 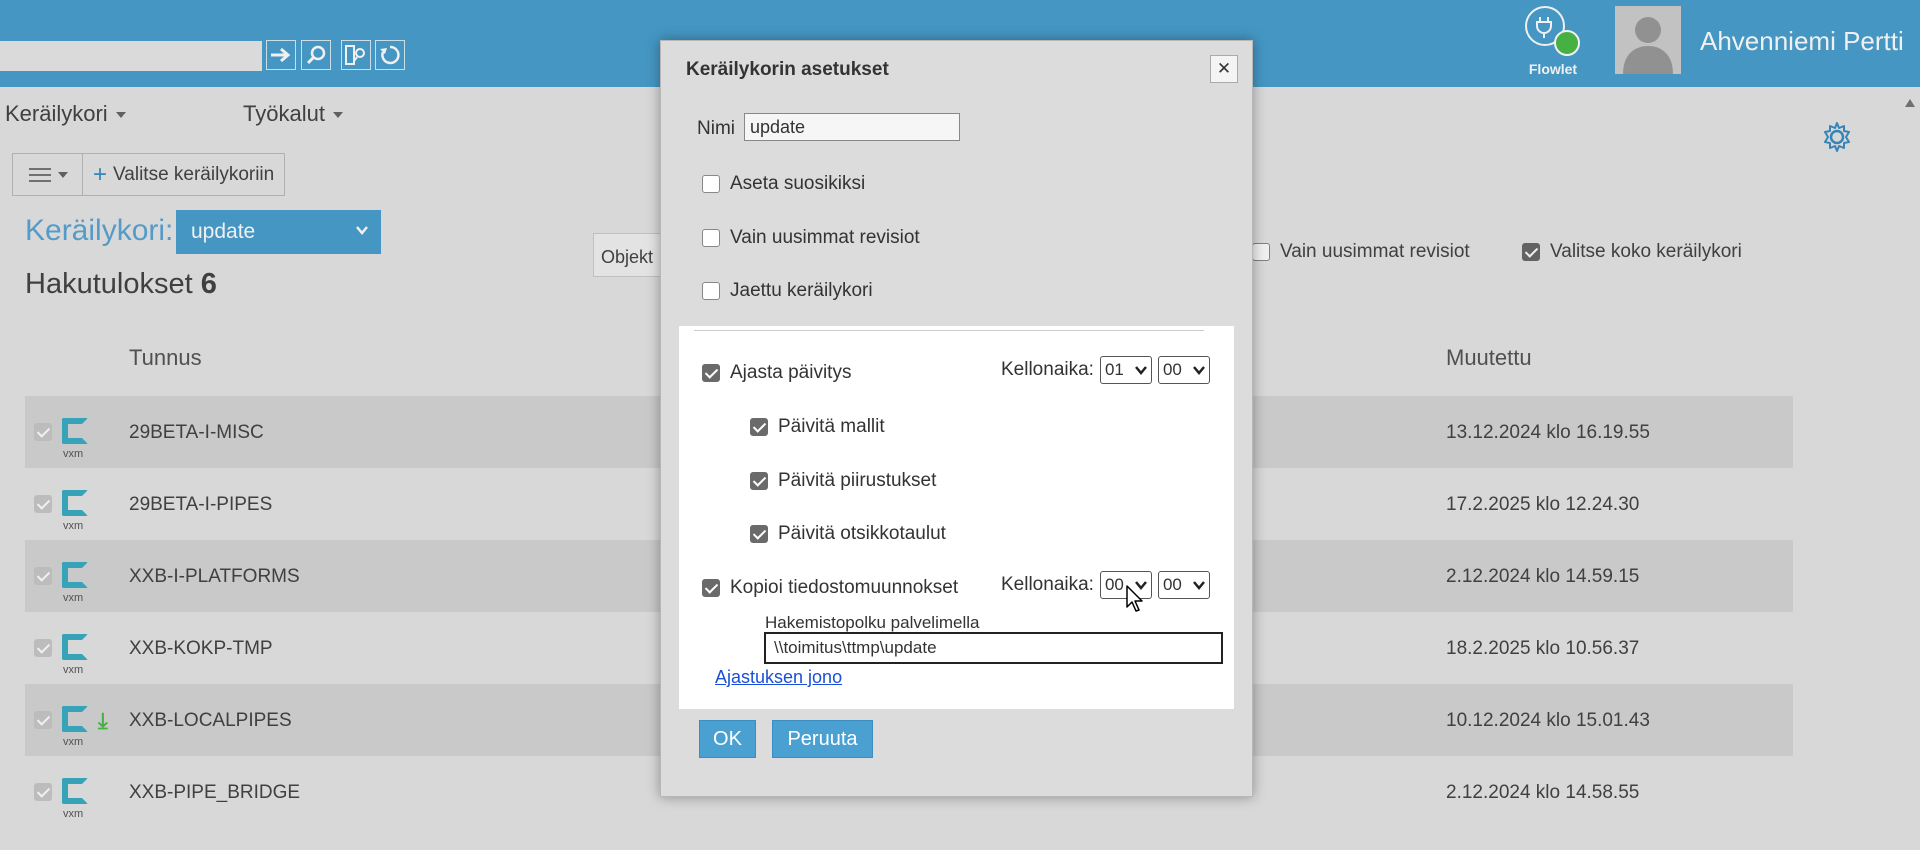 What do you see at coordinates (852, 127) in the screenshot?
I see `name-input` at bounding box center [852, 127].